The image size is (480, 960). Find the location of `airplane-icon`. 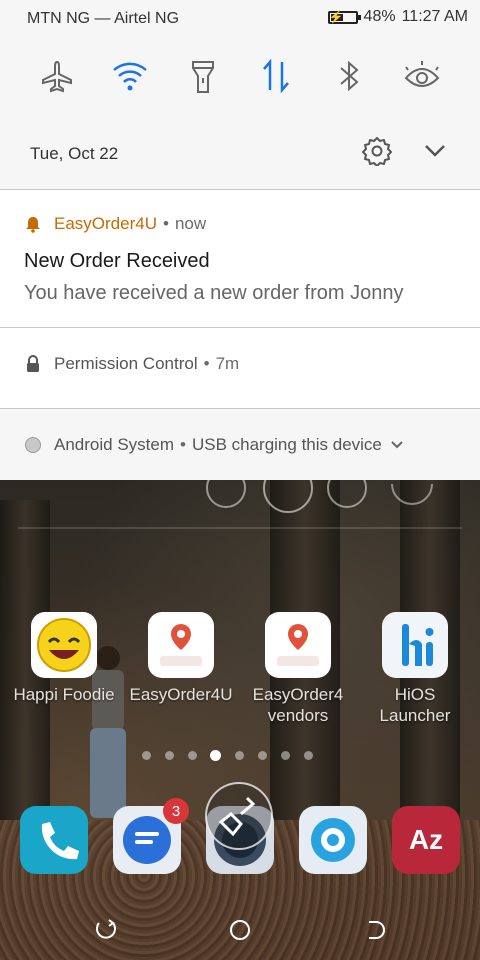

airplane-icon is located at coordinates (57, 76).